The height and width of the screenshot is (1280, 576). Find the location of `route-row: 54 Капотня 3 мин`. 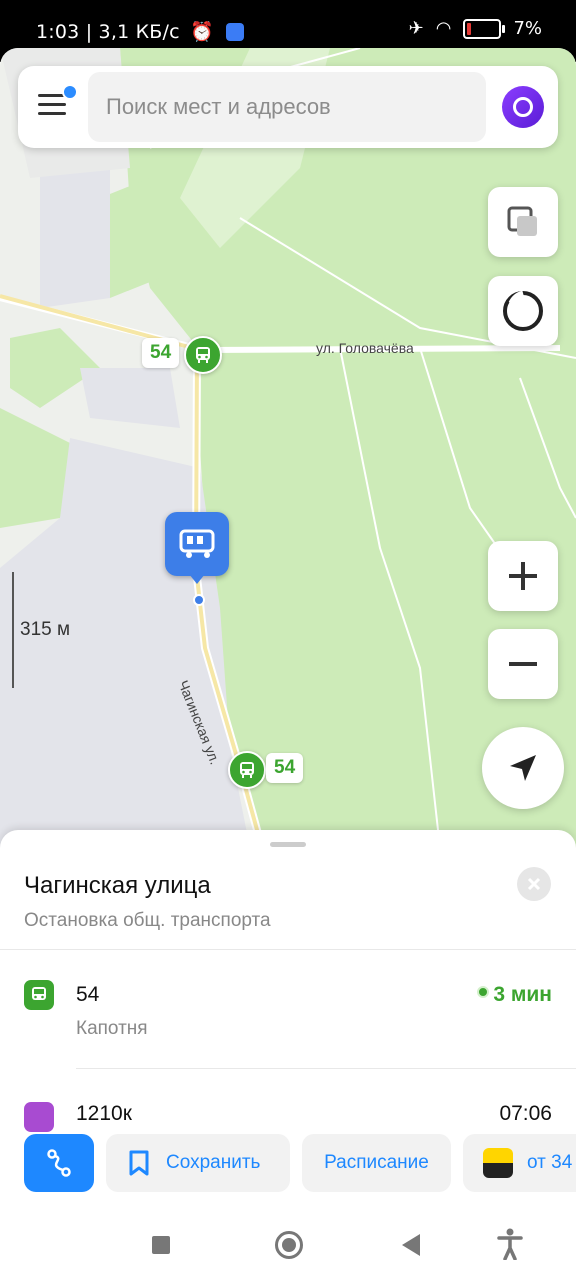

route-row: 54 Капотня 3 мин is located at coordinates (288, 1020).